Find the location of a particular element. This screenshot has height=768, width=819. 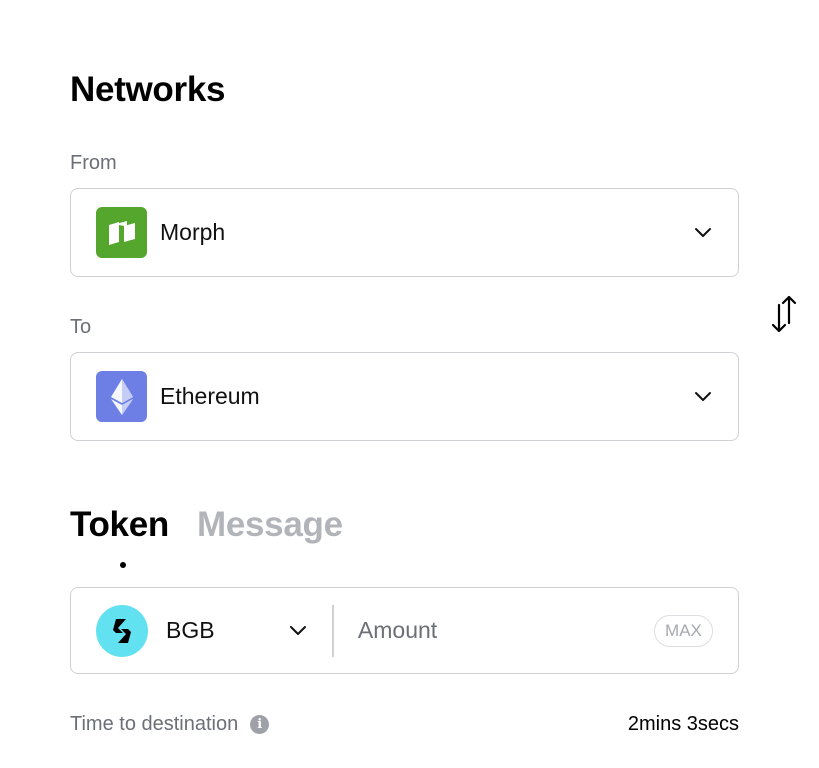

token-select: BGB is located at coordinates (201, 630).